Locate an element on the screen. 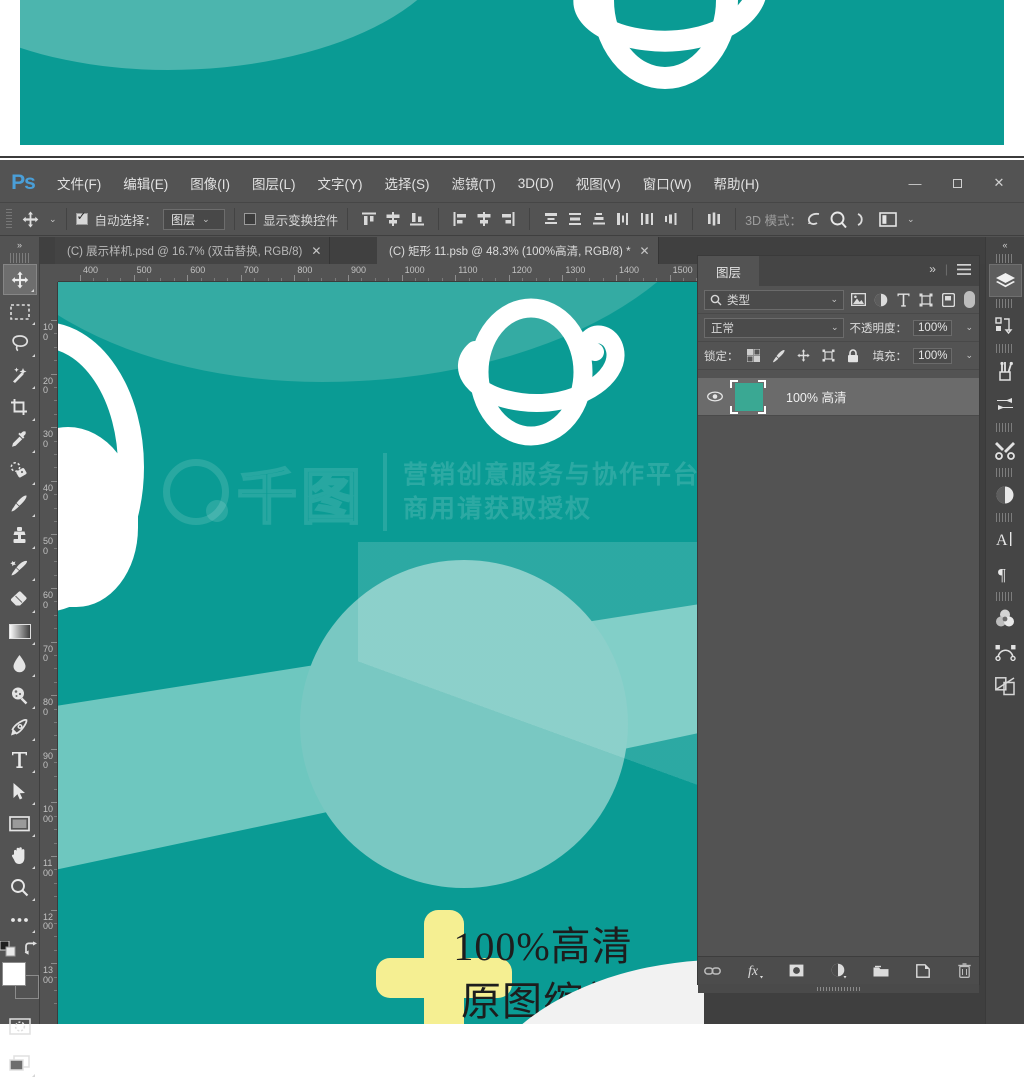 This screenshot has height=1079, width=1024. close-icon: ✕ is located at coordinates (645, 251).